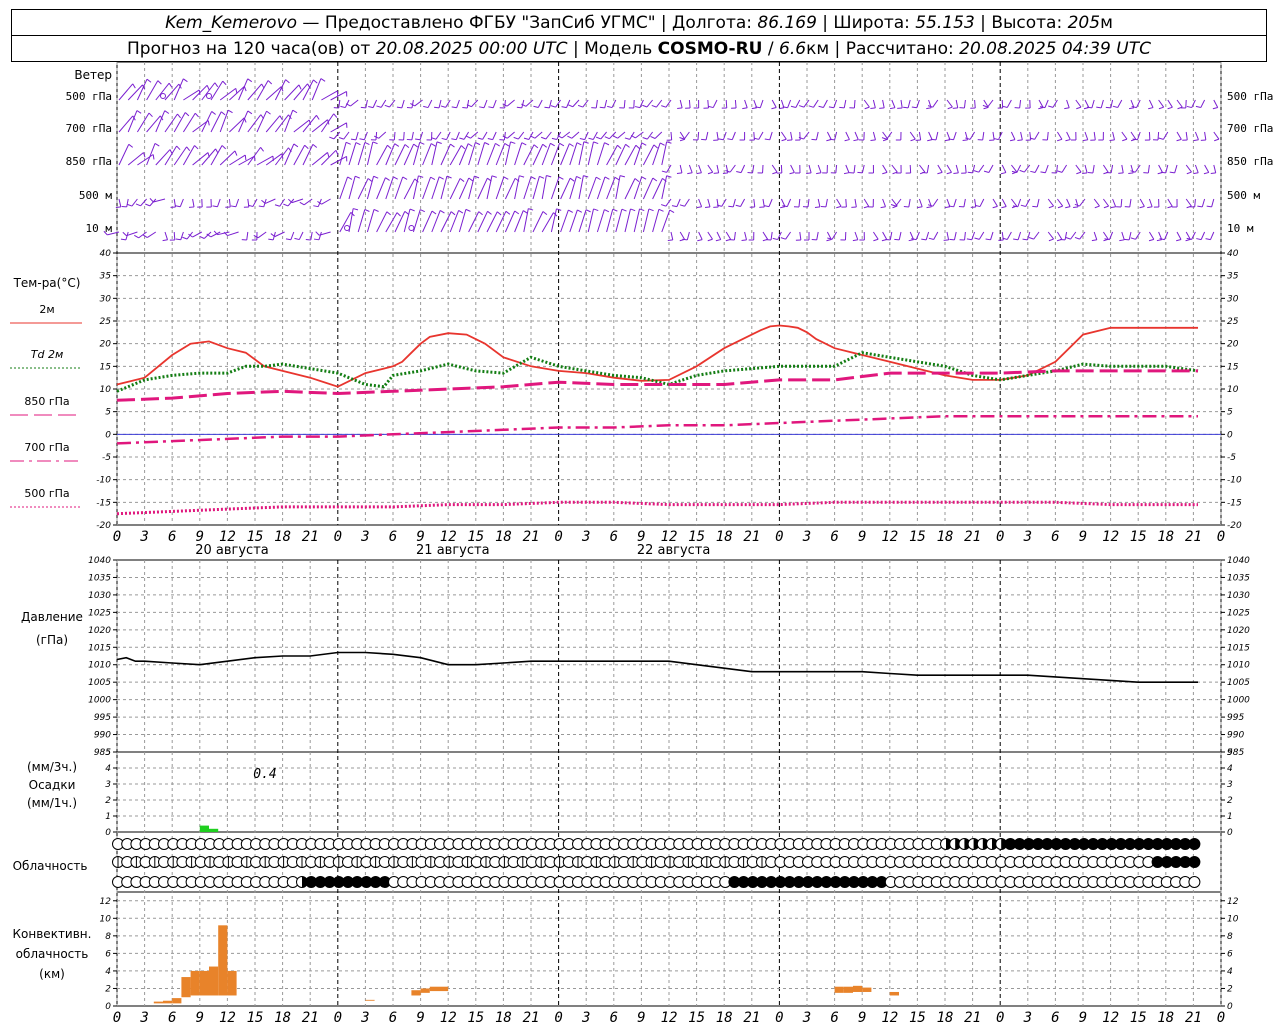  What do you see at coordinates (46, 401) in the screenshot?
I see `temp-legend-label: 850 гПа` at bounding box center [46, 401].